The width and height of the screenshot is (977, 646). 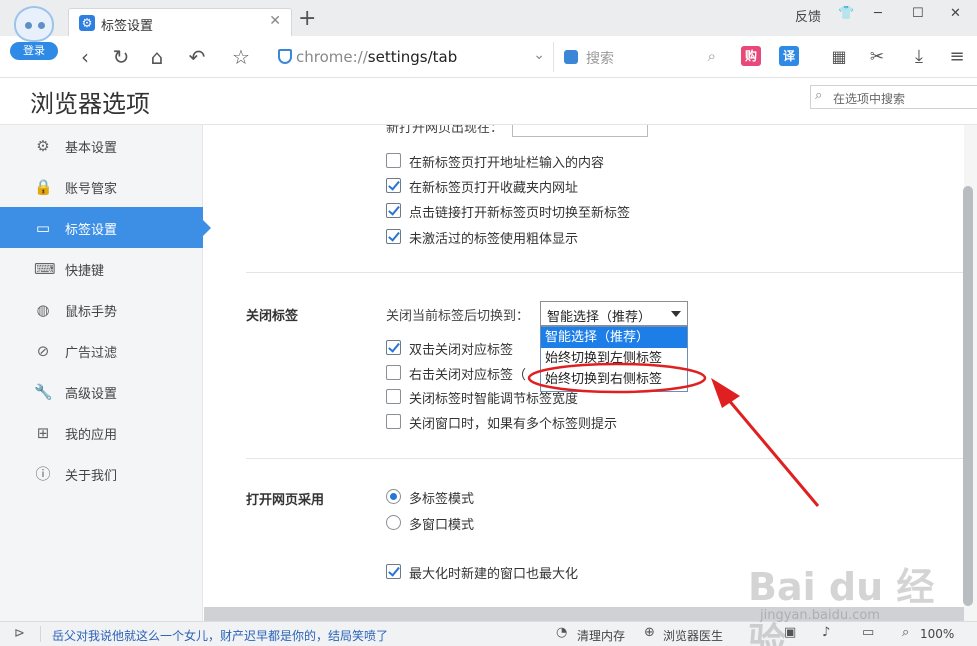 I want to click on sidebar-item-adblock: ⊘ 广告过滤, so click(x=101, y=350).